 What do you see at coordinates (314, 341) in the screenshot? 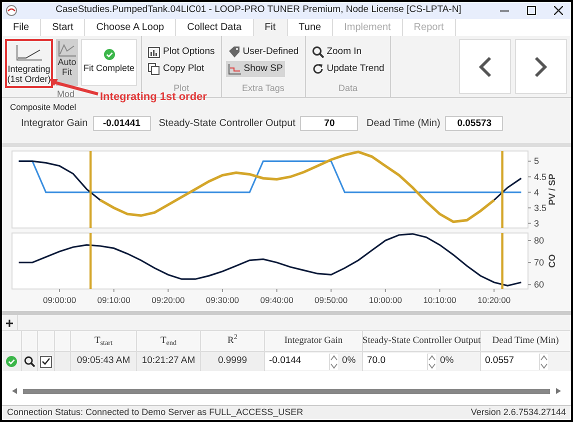
I see `column-header: Integrator Gain` at bounding box center [314, 341].